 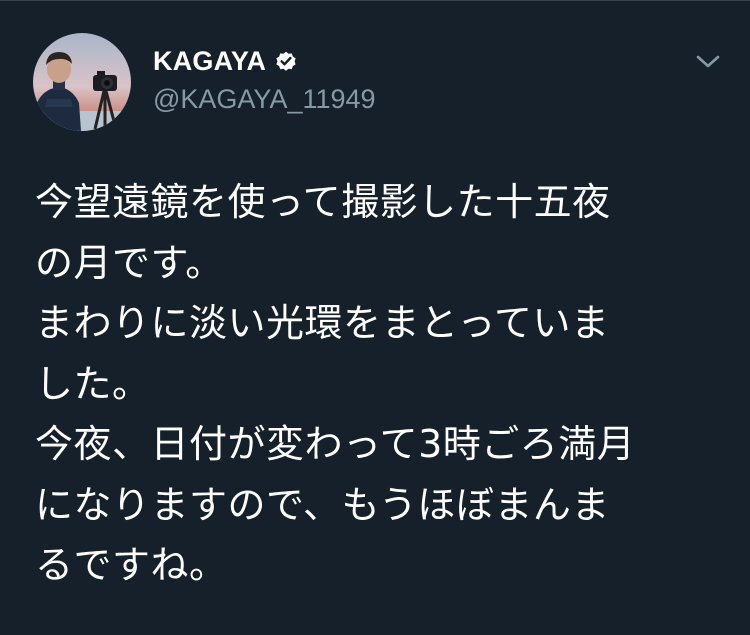 What do you see at coordinates (286, 61) in the screenshot?
I see `verified-badge-icon` at bounding box center [286, 61].